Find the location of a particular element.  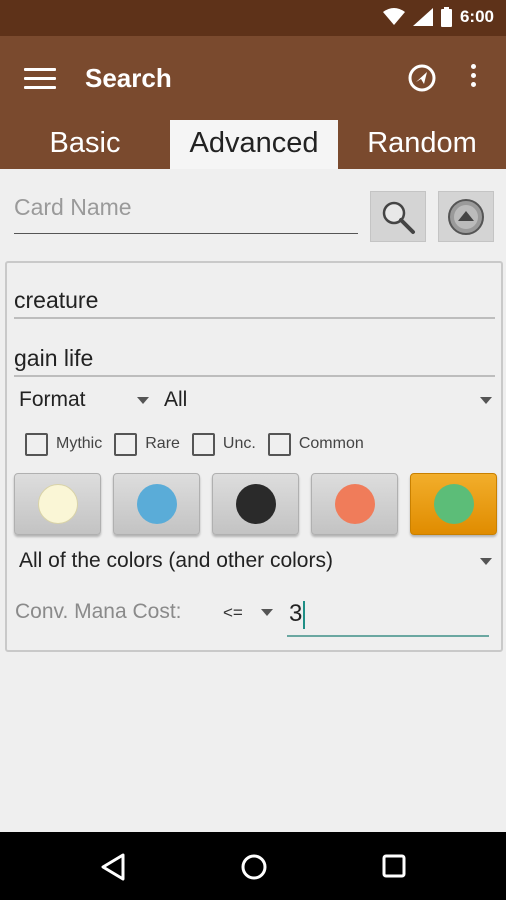

format-select: Format All is located at coordinates (255, 400).